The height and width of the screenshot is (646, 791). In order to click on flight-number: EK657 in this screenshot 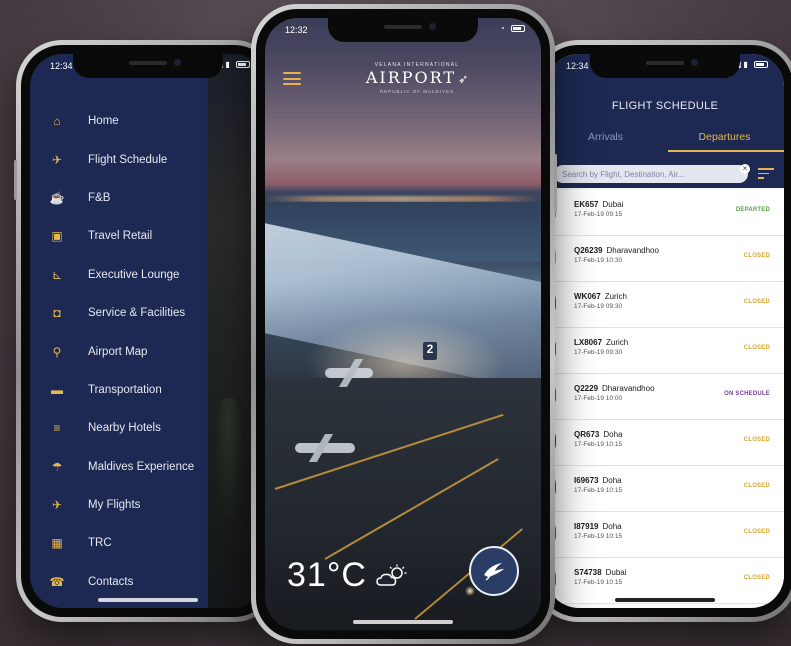, I will do `click(586, 204)`.